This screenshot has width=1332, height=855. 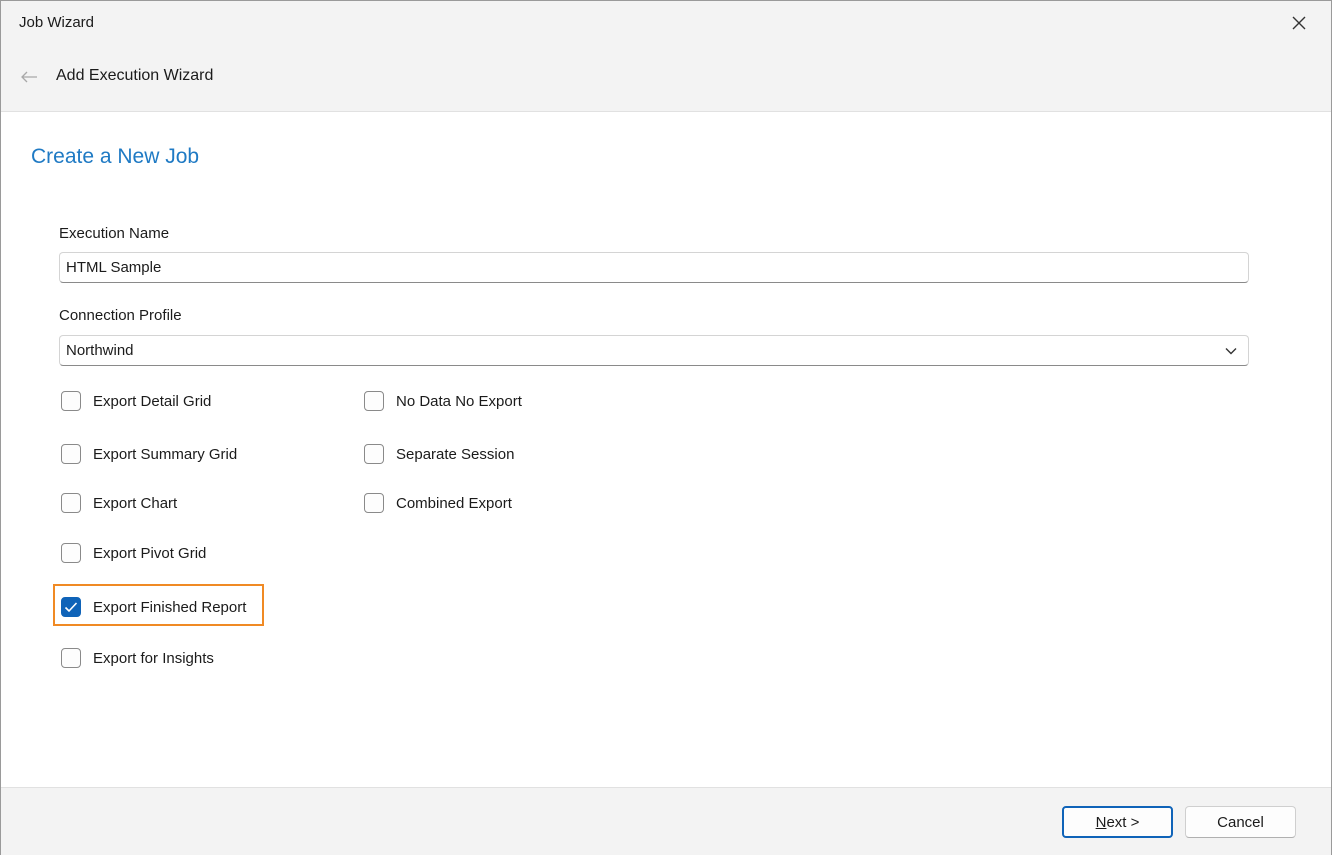 I want to click on checkbox-label: Export for Insights, so click(x=153, y=658).